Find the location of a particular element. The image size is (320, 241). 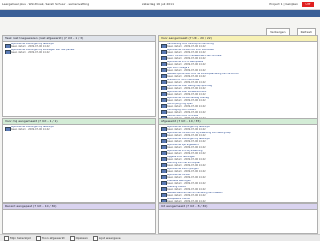

panel-header: Uit aangemaakt (7 Uit – 8 / 30) is located at coordinates (238, 207).